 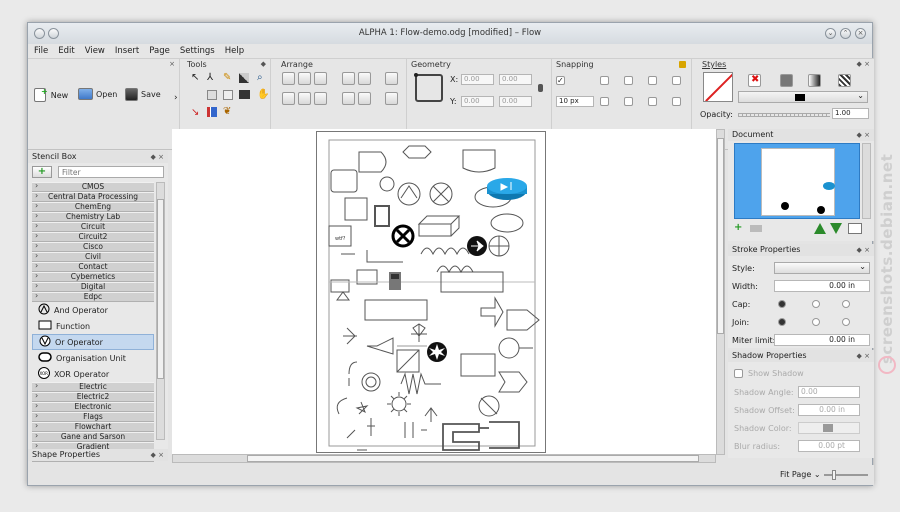 I want to click on document-scrollbar, so click(x=866, y=181).